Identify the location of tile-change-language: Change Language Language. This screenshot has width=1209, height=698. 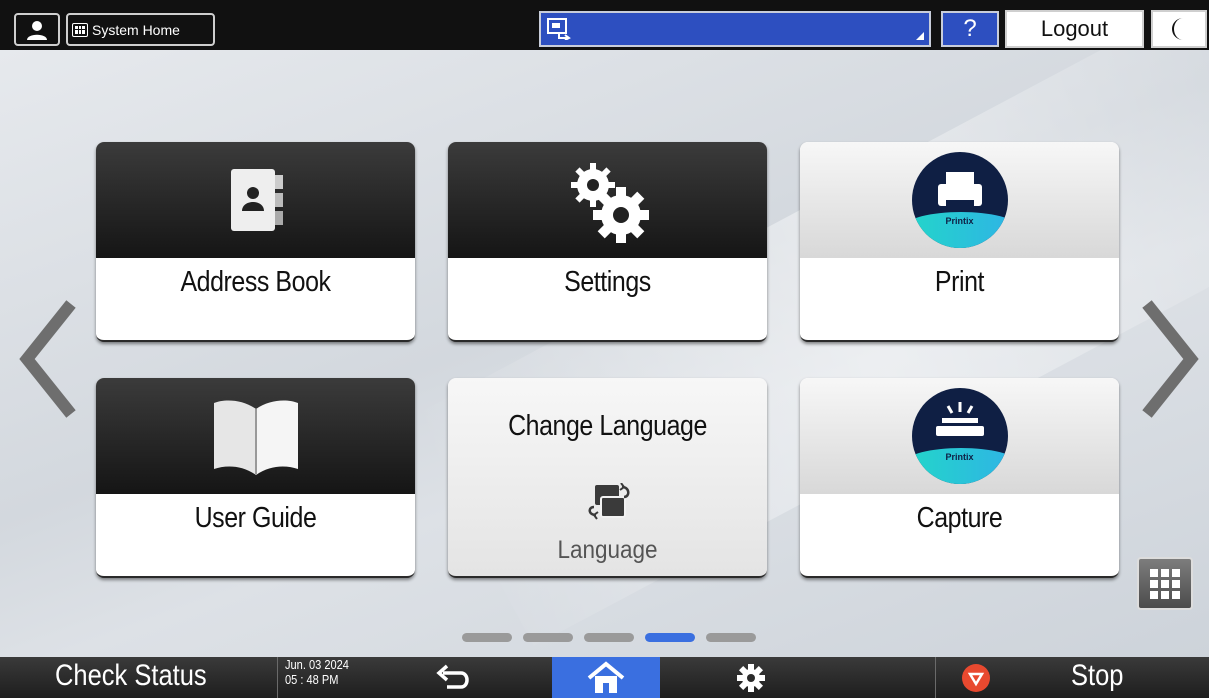
(607, 478).